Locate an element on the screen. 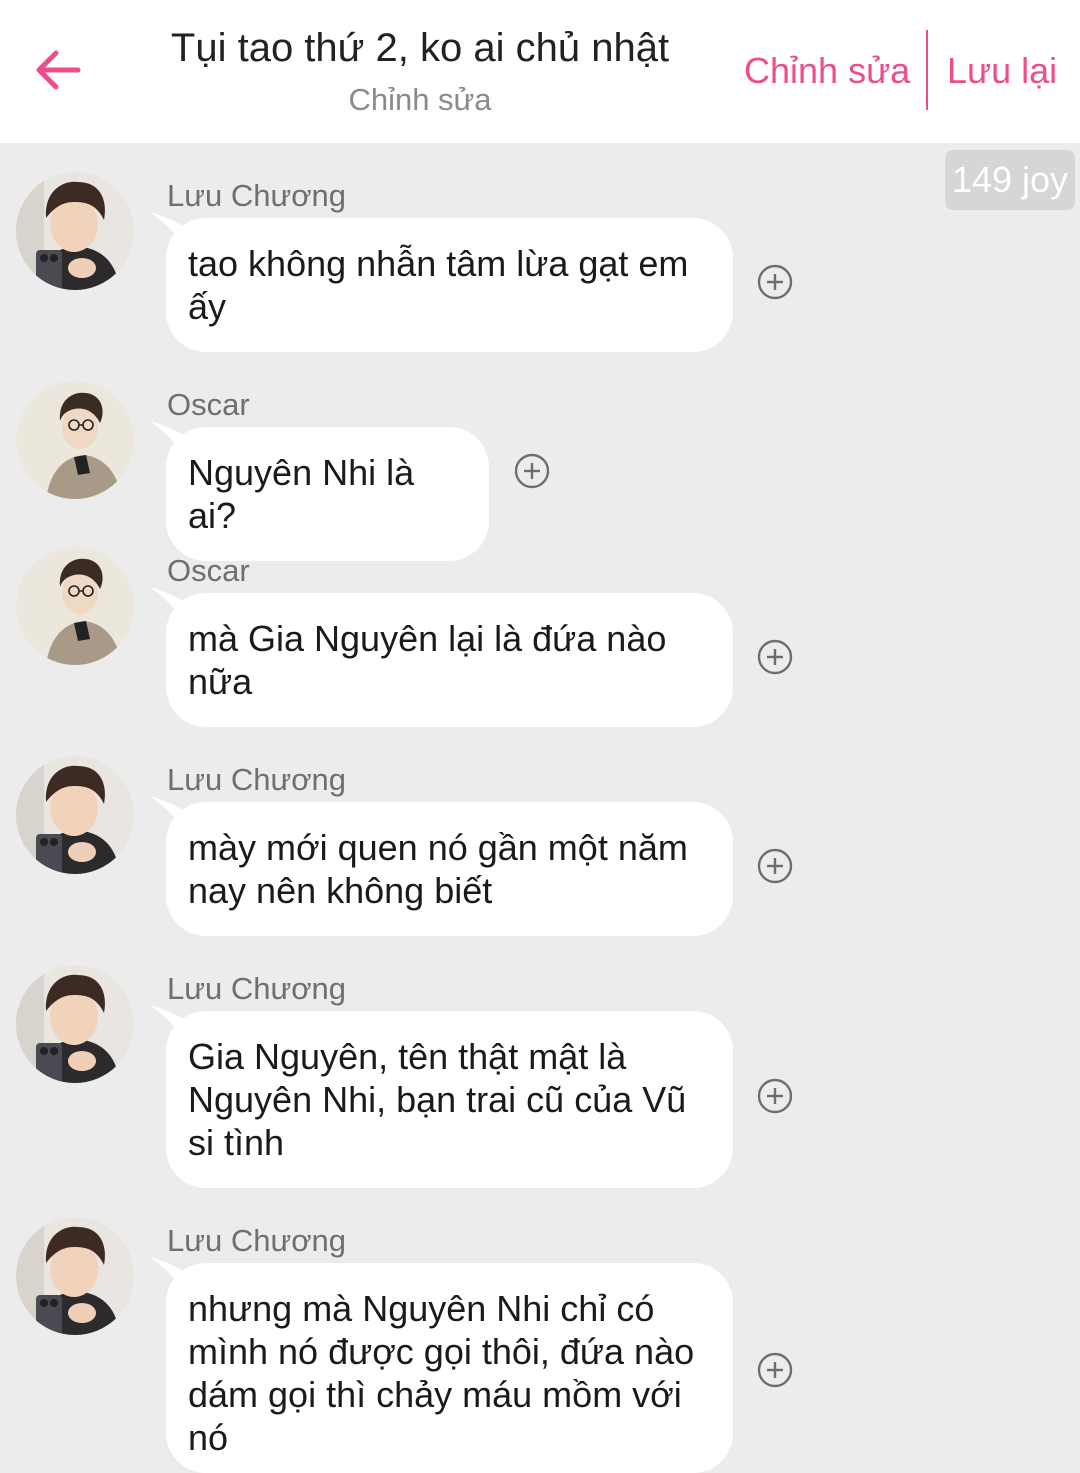 Image resolution: width=1080 pixels, height=1473 pixels. joy-count-badge: 149 joy is located at coordinates (1010, 180).